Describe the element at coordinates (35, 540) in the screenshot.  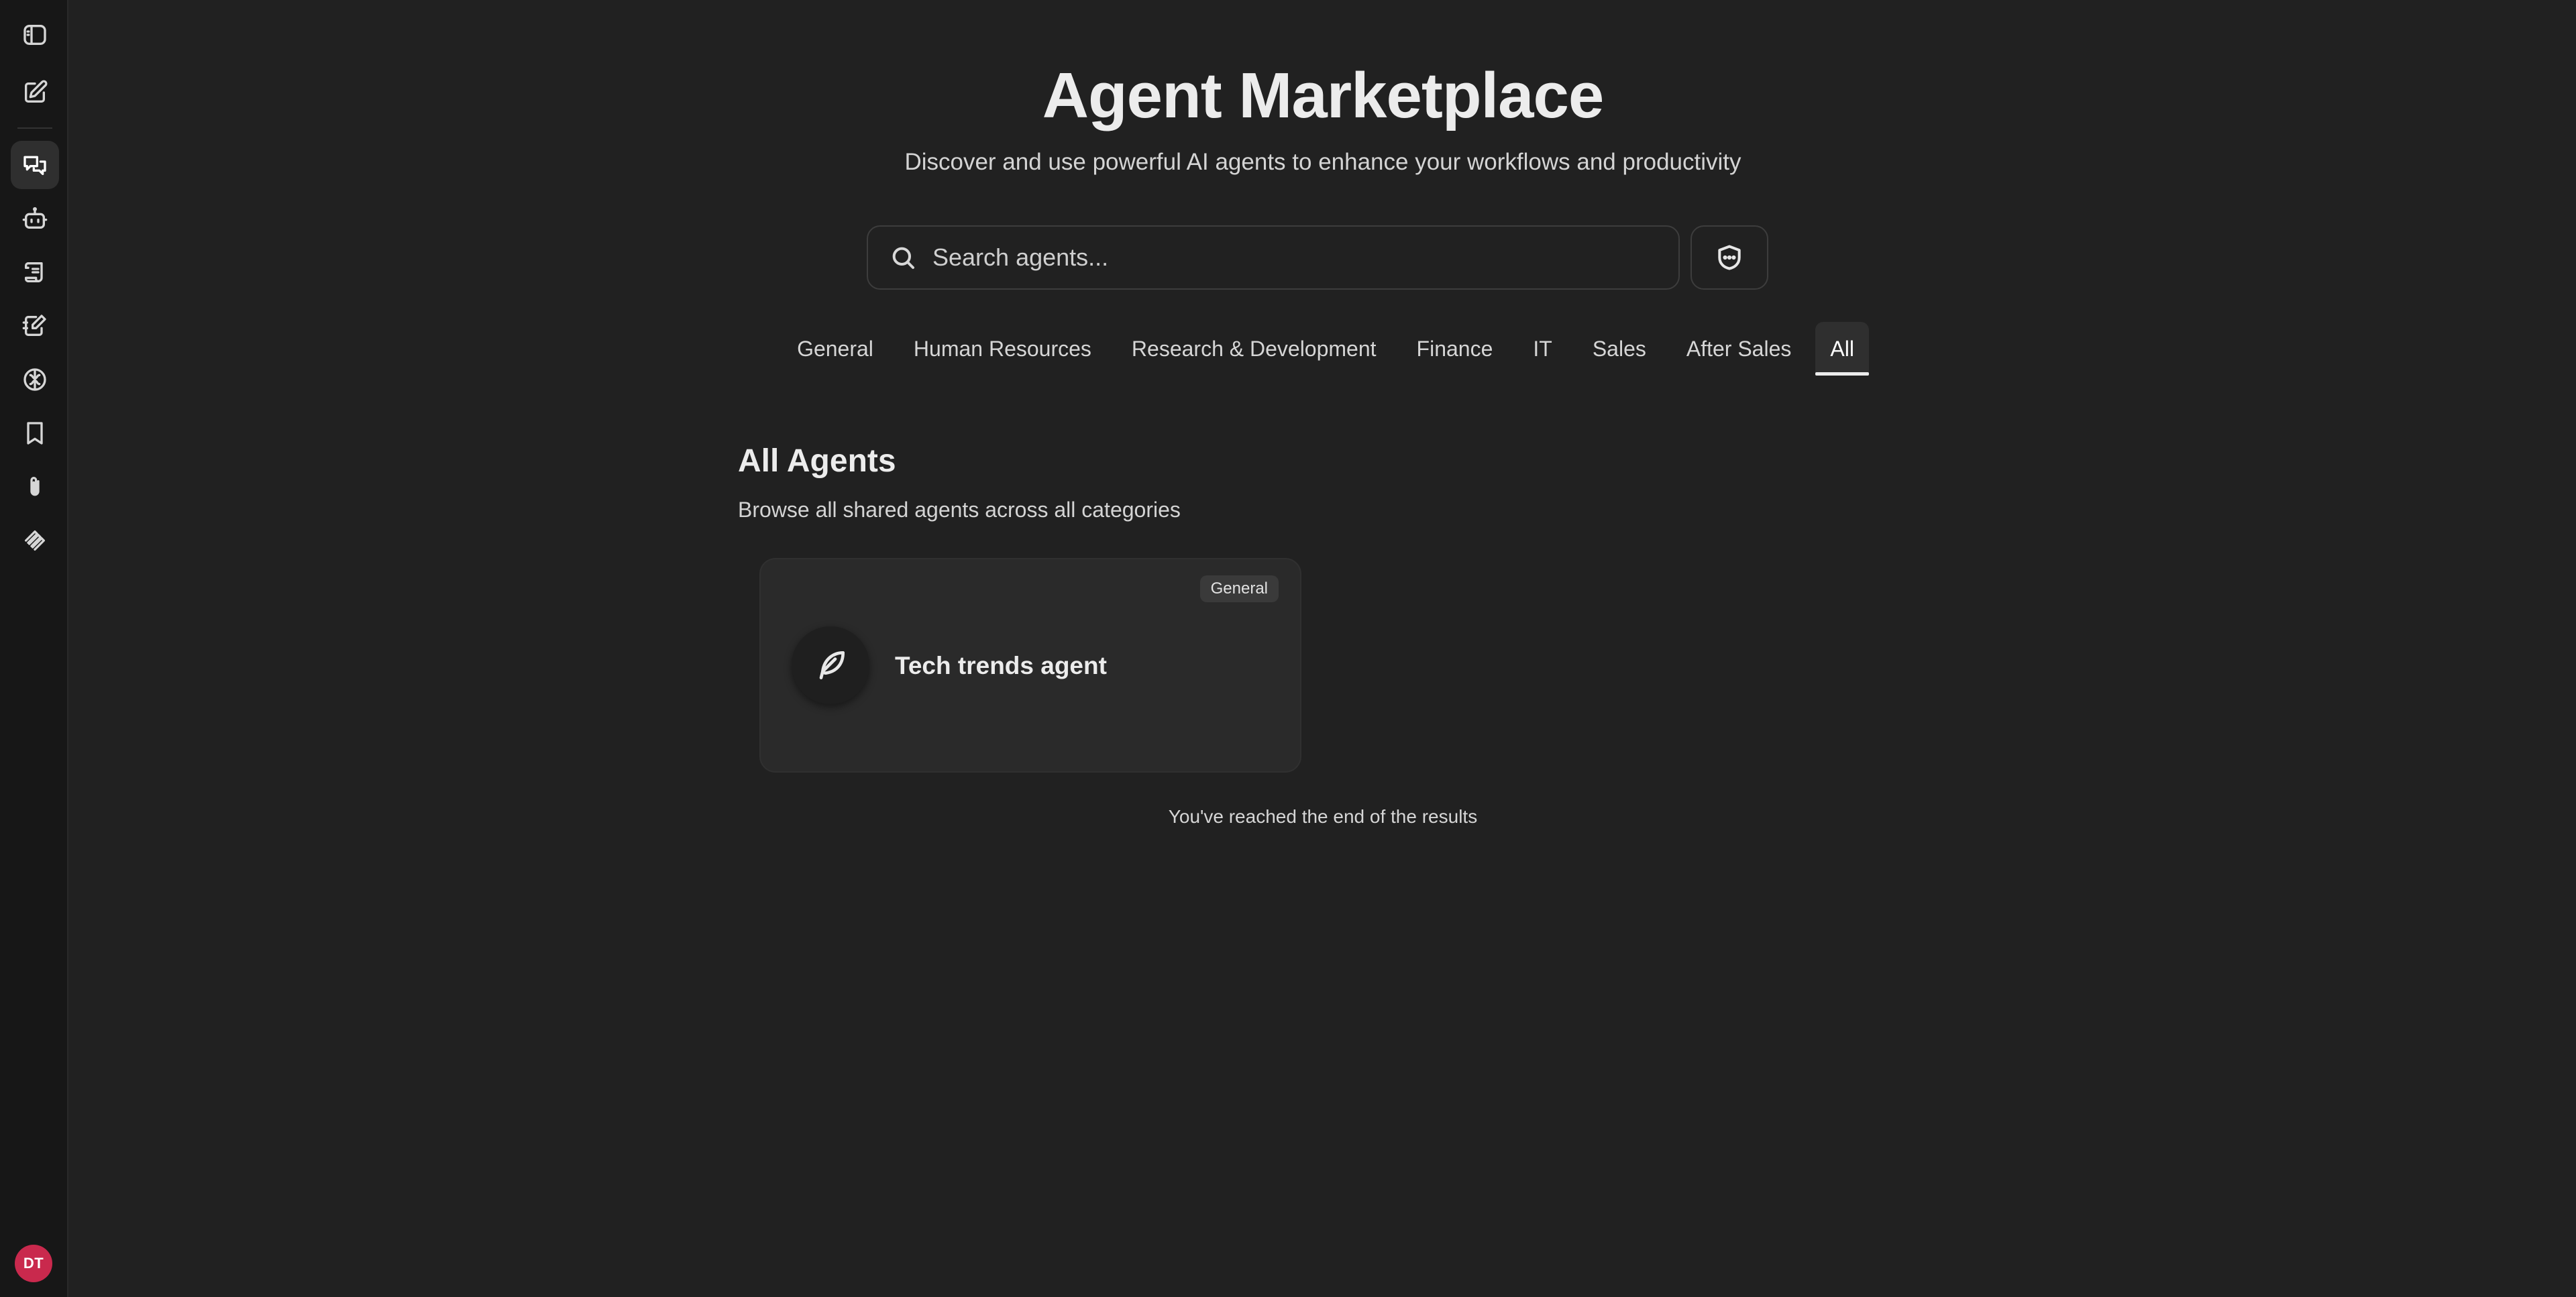
I see `mcp-icon` at that location.